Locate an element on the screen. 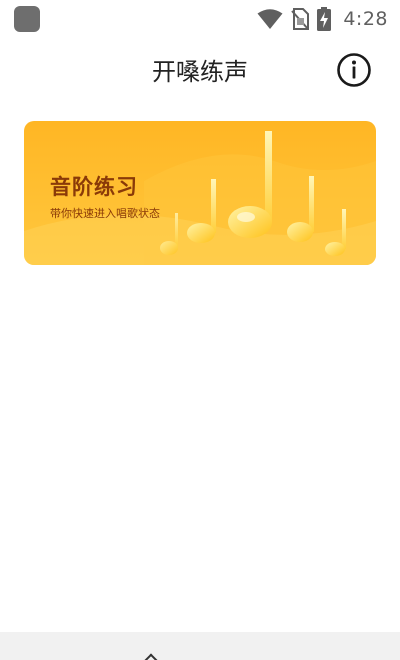 The width and height of the screenshot is (400, 660). no-sim-icon is located at coordinates (300, 19).